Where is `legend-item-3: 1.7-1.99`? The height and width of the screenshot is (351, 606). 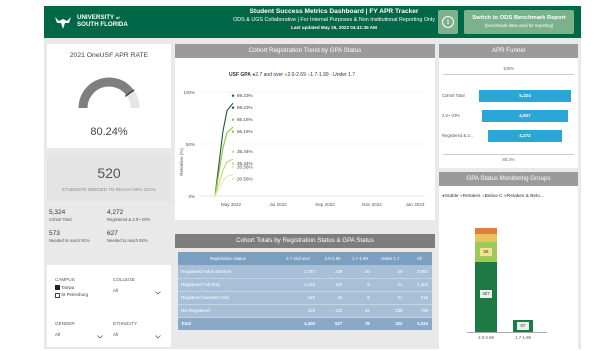
legend-item-3: 1.7-1.99 is located at coordinates (319, 75).